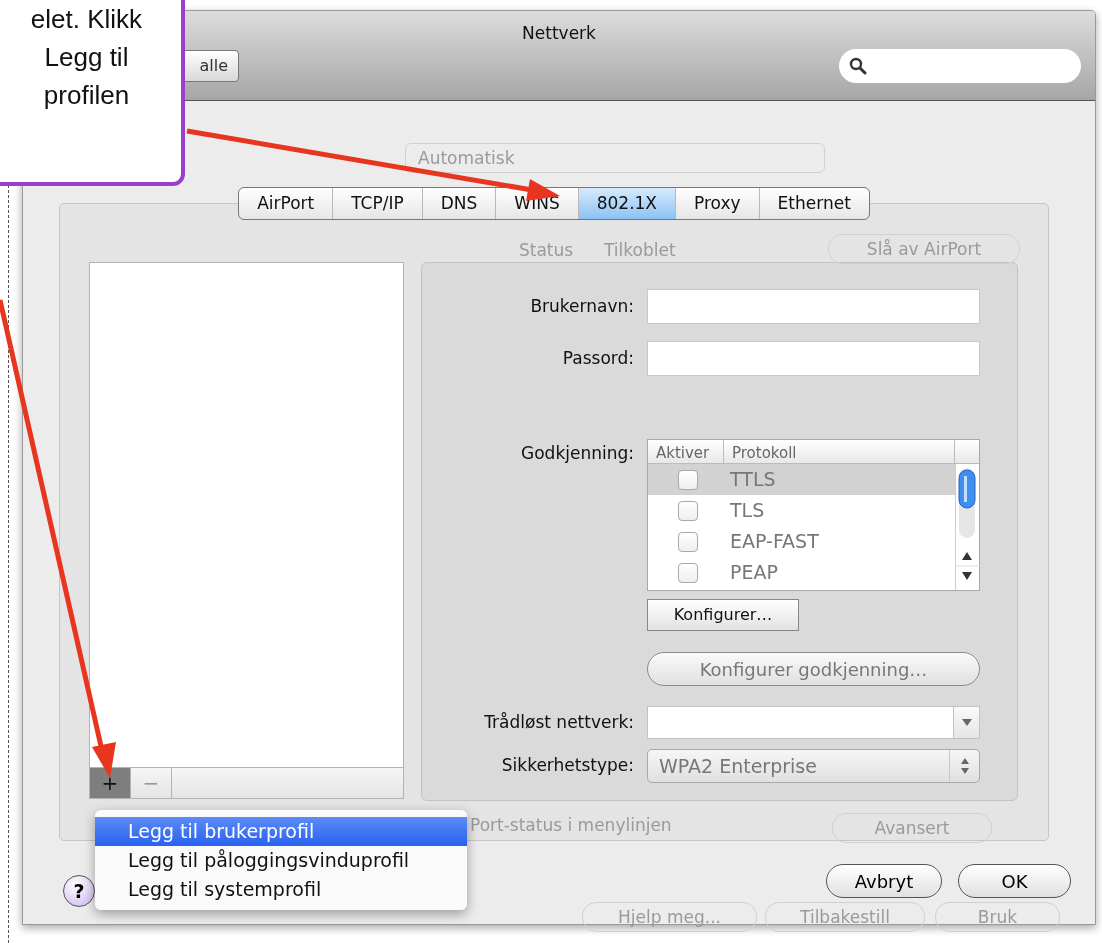 The image size is (1102, 943). I want to click on field-label: Brukernavn:, so click(581, 306).